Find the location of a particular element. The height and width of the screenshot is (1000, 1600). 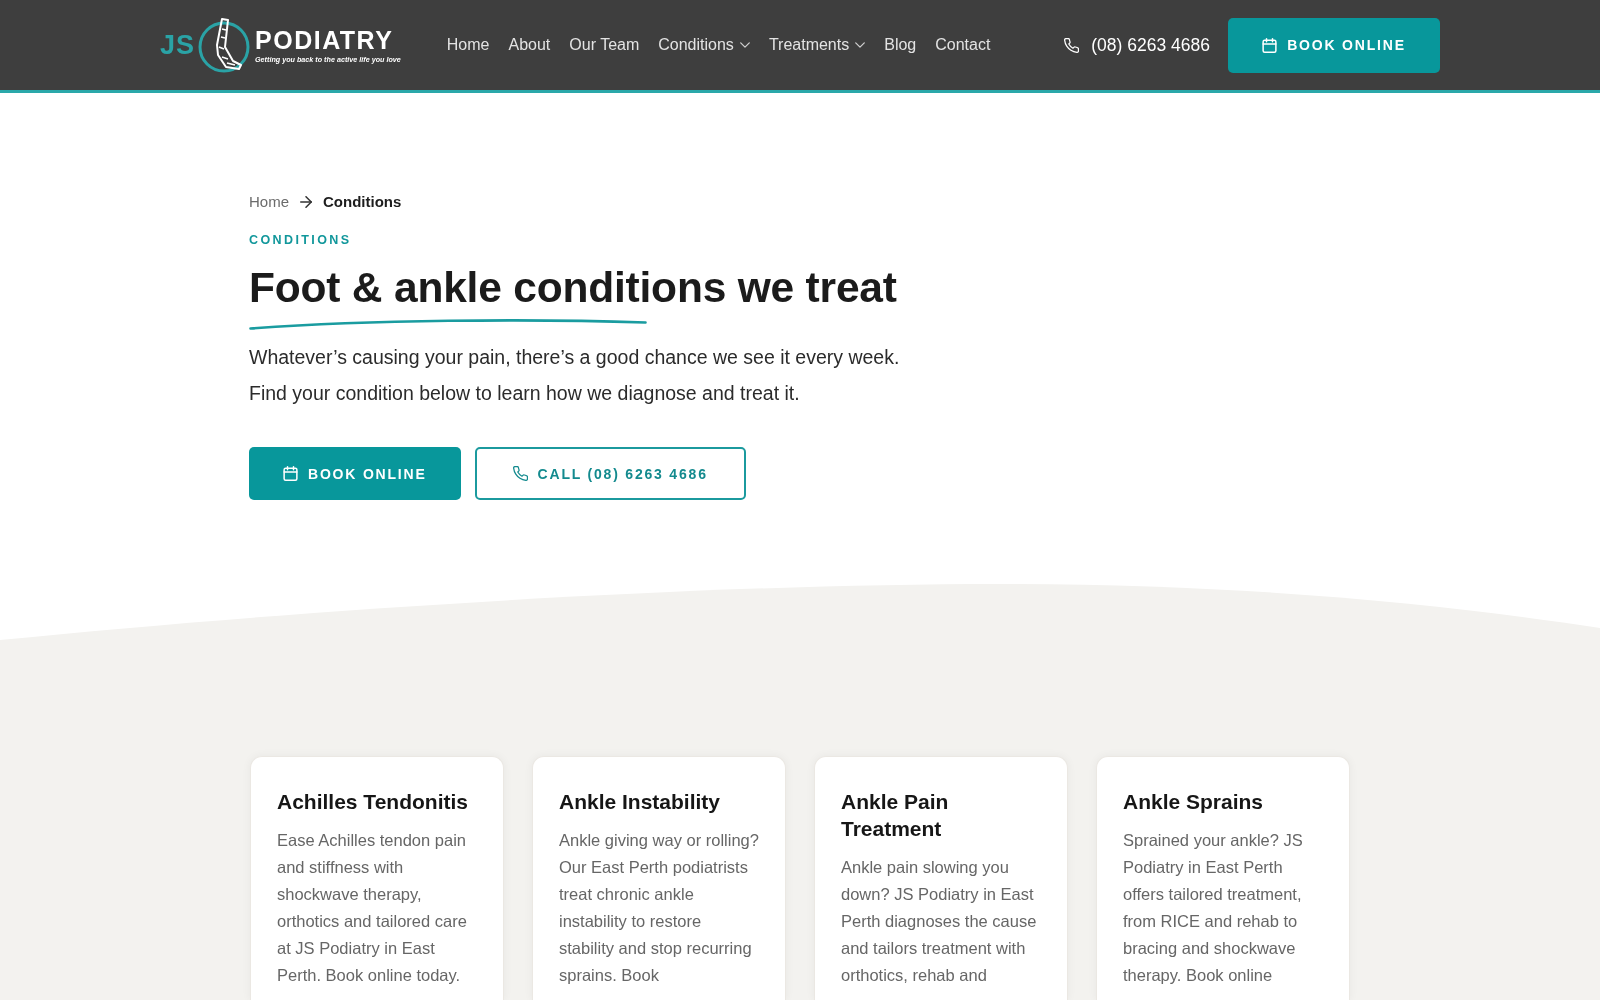

condition-card: Achilles Tendonitis Ease Achilles tendon pain and stiffness with shockwave therapy, orthotics and tailored care at JS Podiatry in East Perth. Book online today. is located at coordinates (377, 878).